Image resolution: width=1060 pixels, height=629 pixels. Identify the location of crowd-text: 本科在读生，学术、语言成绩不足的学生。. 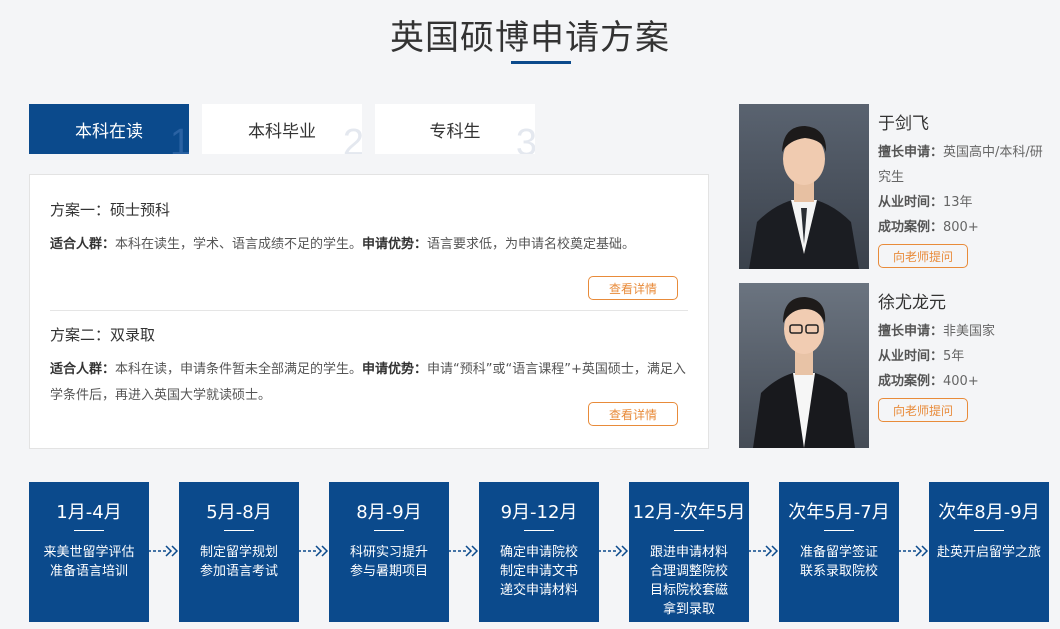
(239, 244).